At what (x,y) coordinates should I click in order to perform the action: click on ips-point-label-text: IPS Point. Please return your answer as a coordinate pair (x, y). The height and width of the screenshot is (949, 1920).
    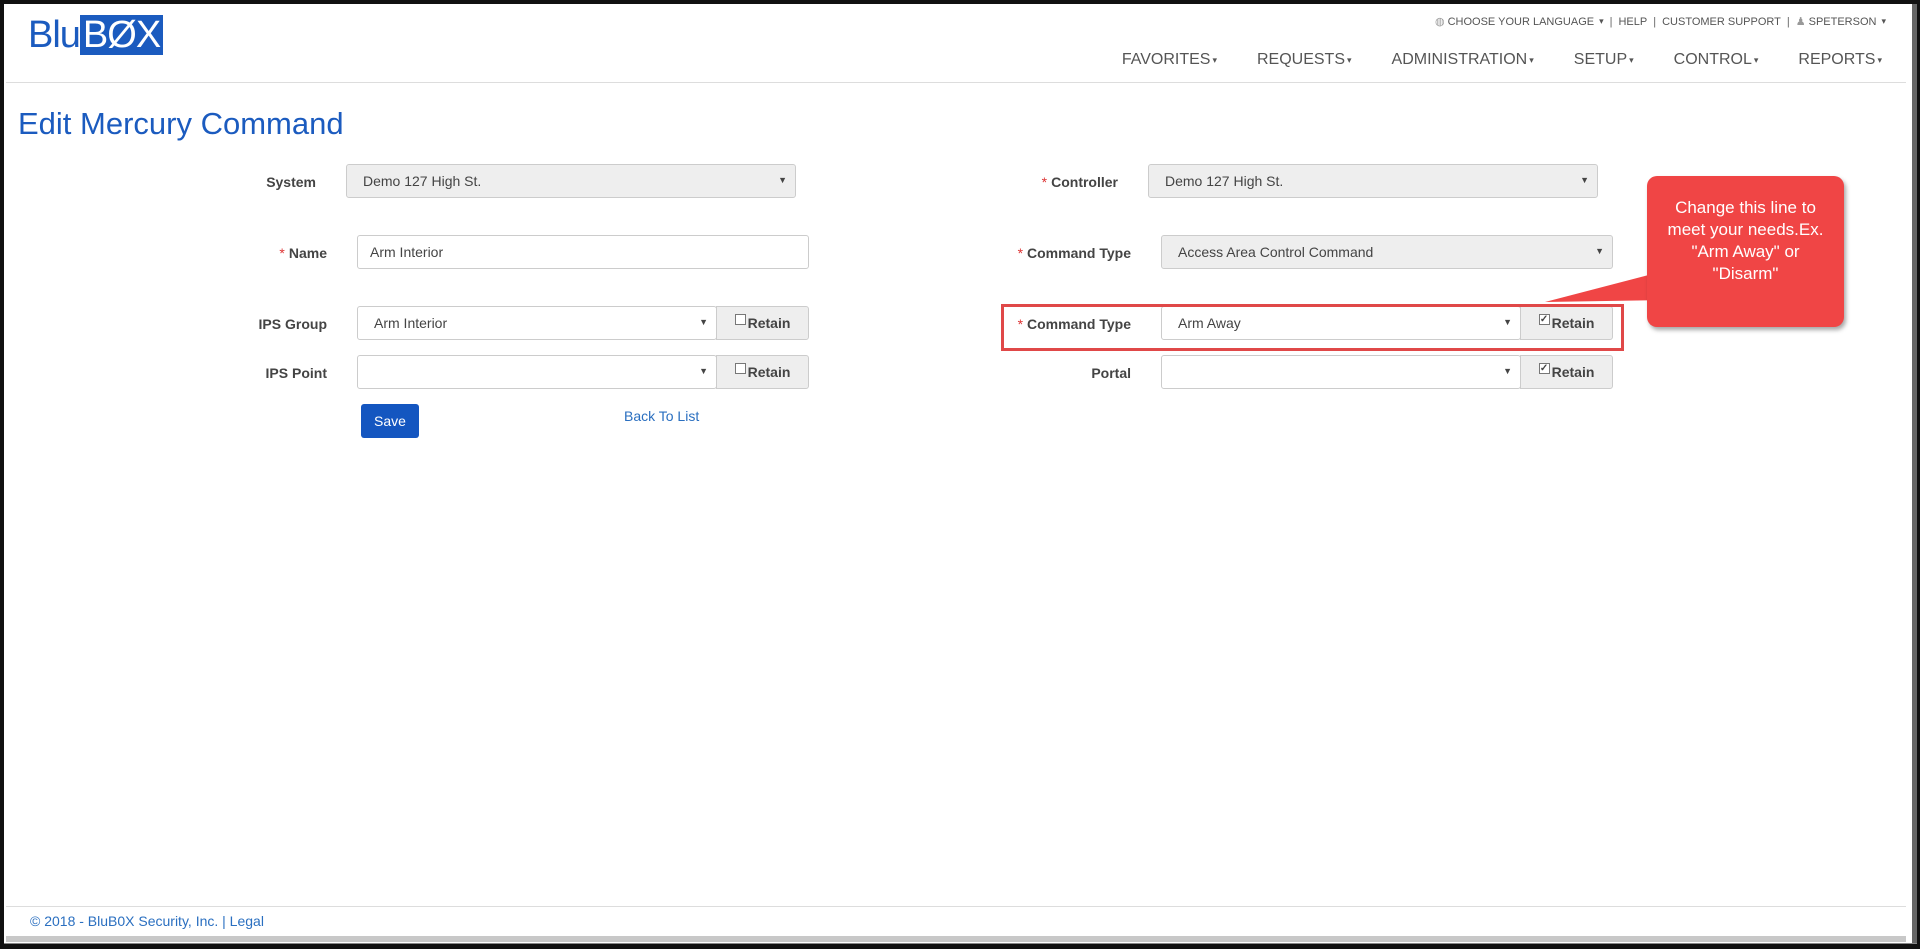
    Looking at the image, I should click on (296, 373).